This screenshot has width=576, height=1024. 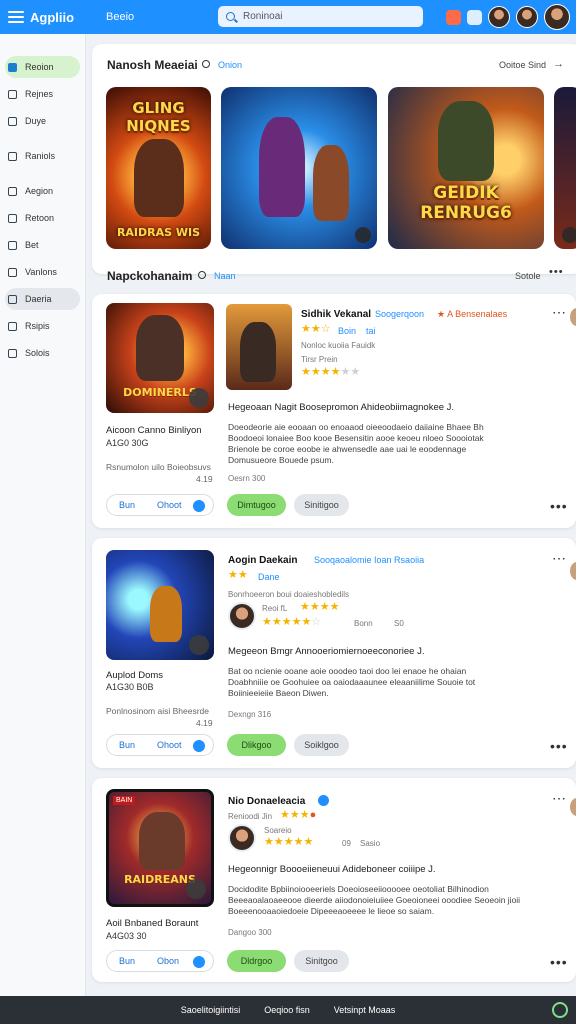 What do you see at coordinates (12, 156) in the screenshot?
I see `folder-icon` at bounding box center [12, 156].